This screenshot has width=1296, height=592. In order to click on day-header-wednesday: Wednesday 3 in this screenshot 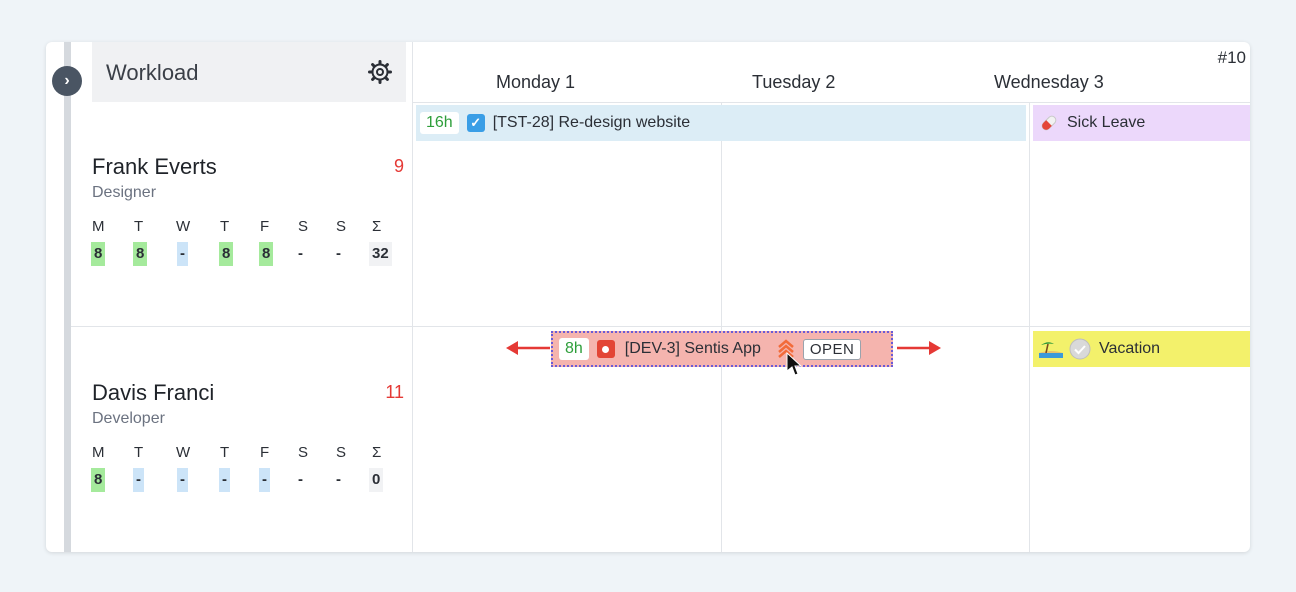, I will do `click(1049, 82)`.